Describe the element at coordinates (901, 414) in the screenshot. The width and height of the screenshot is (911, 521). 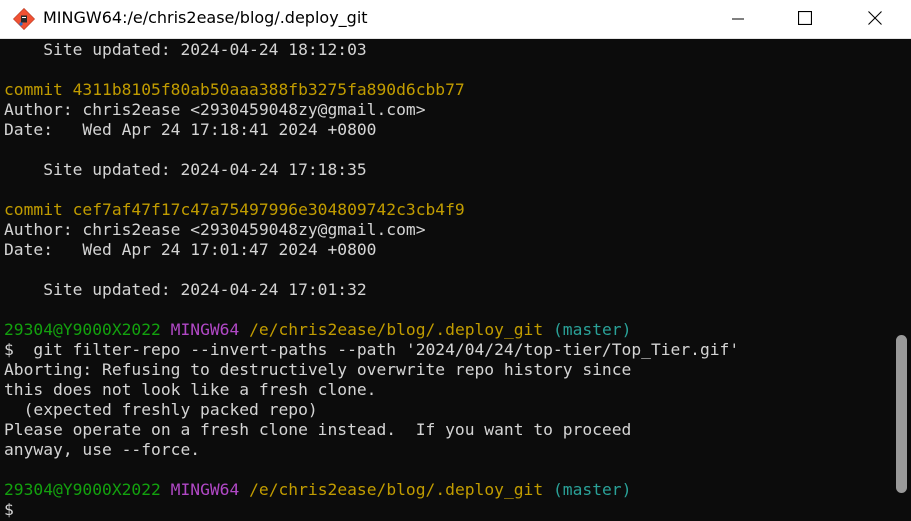
I see `scrollbar-thumb` at that location.